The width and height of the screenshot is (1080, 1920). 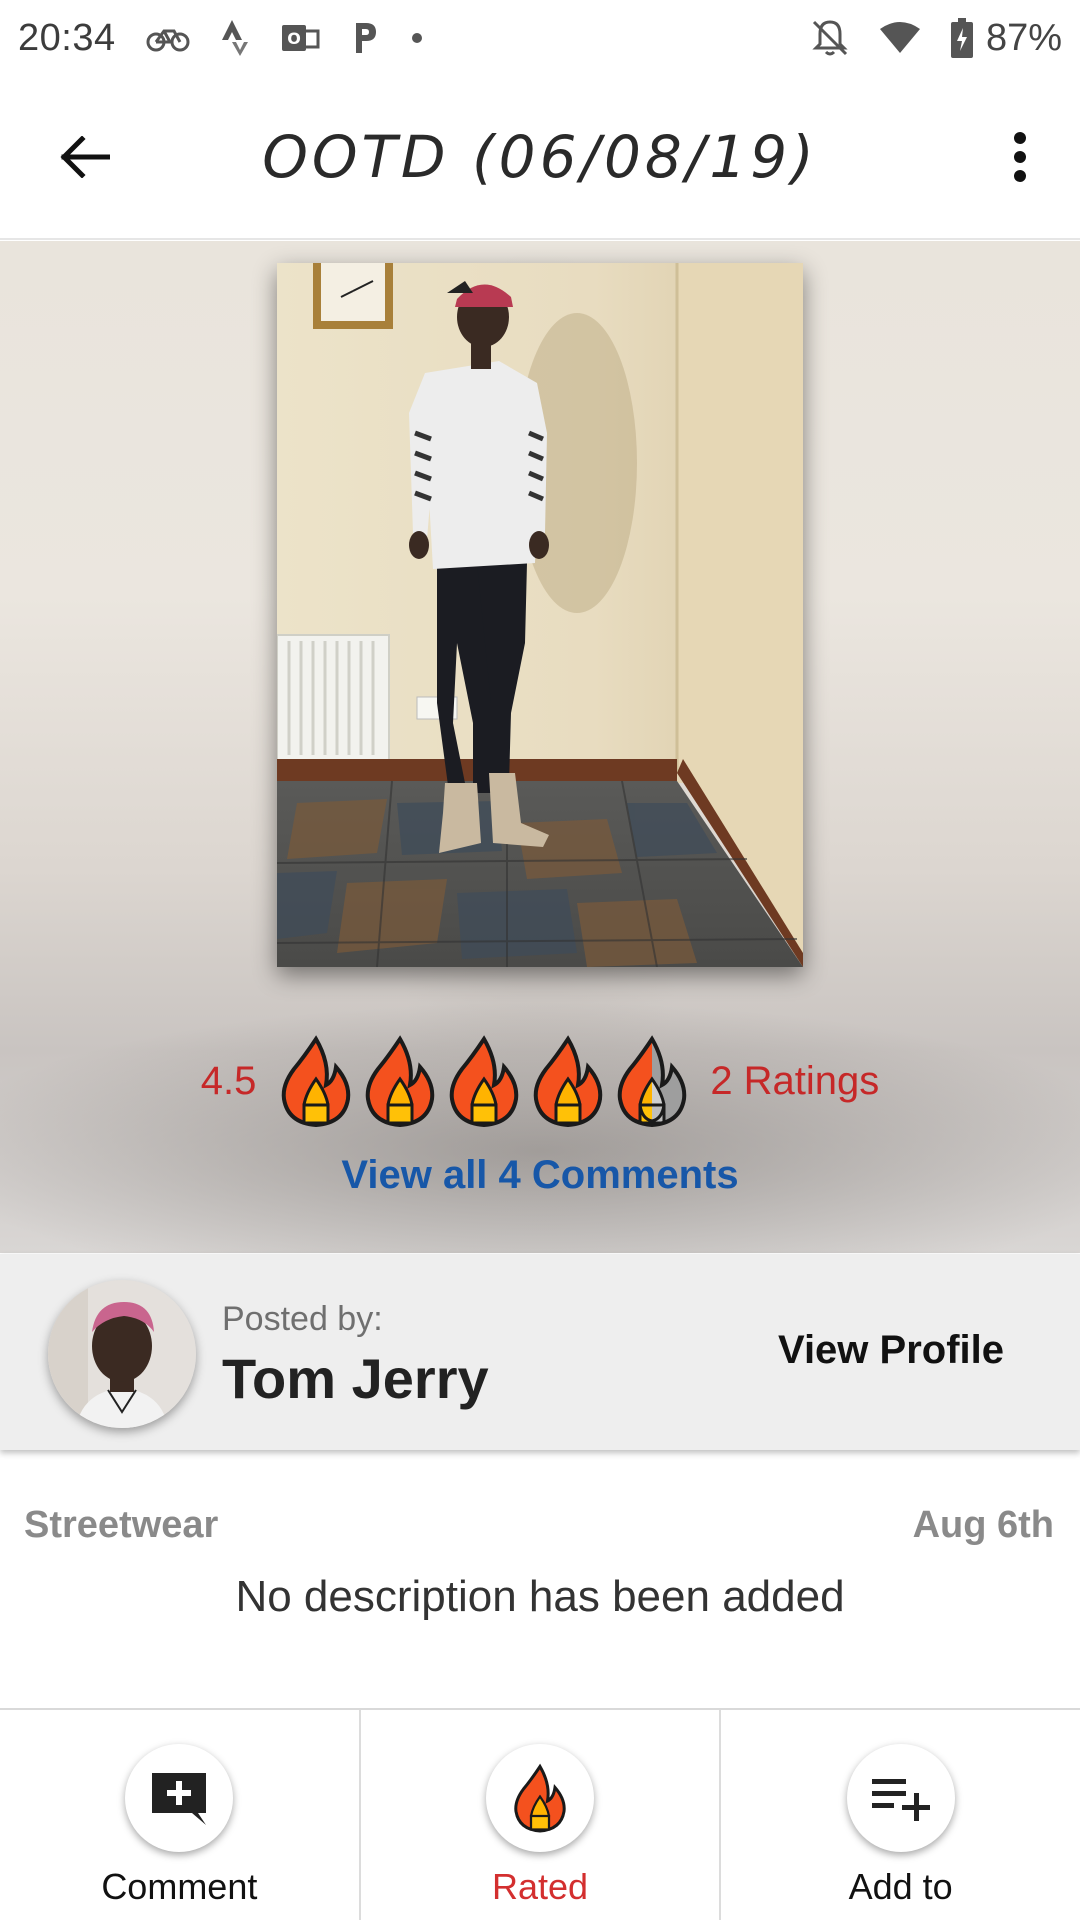 I want to click on post-date: Aug 6th, so click(x=983, y=1525).